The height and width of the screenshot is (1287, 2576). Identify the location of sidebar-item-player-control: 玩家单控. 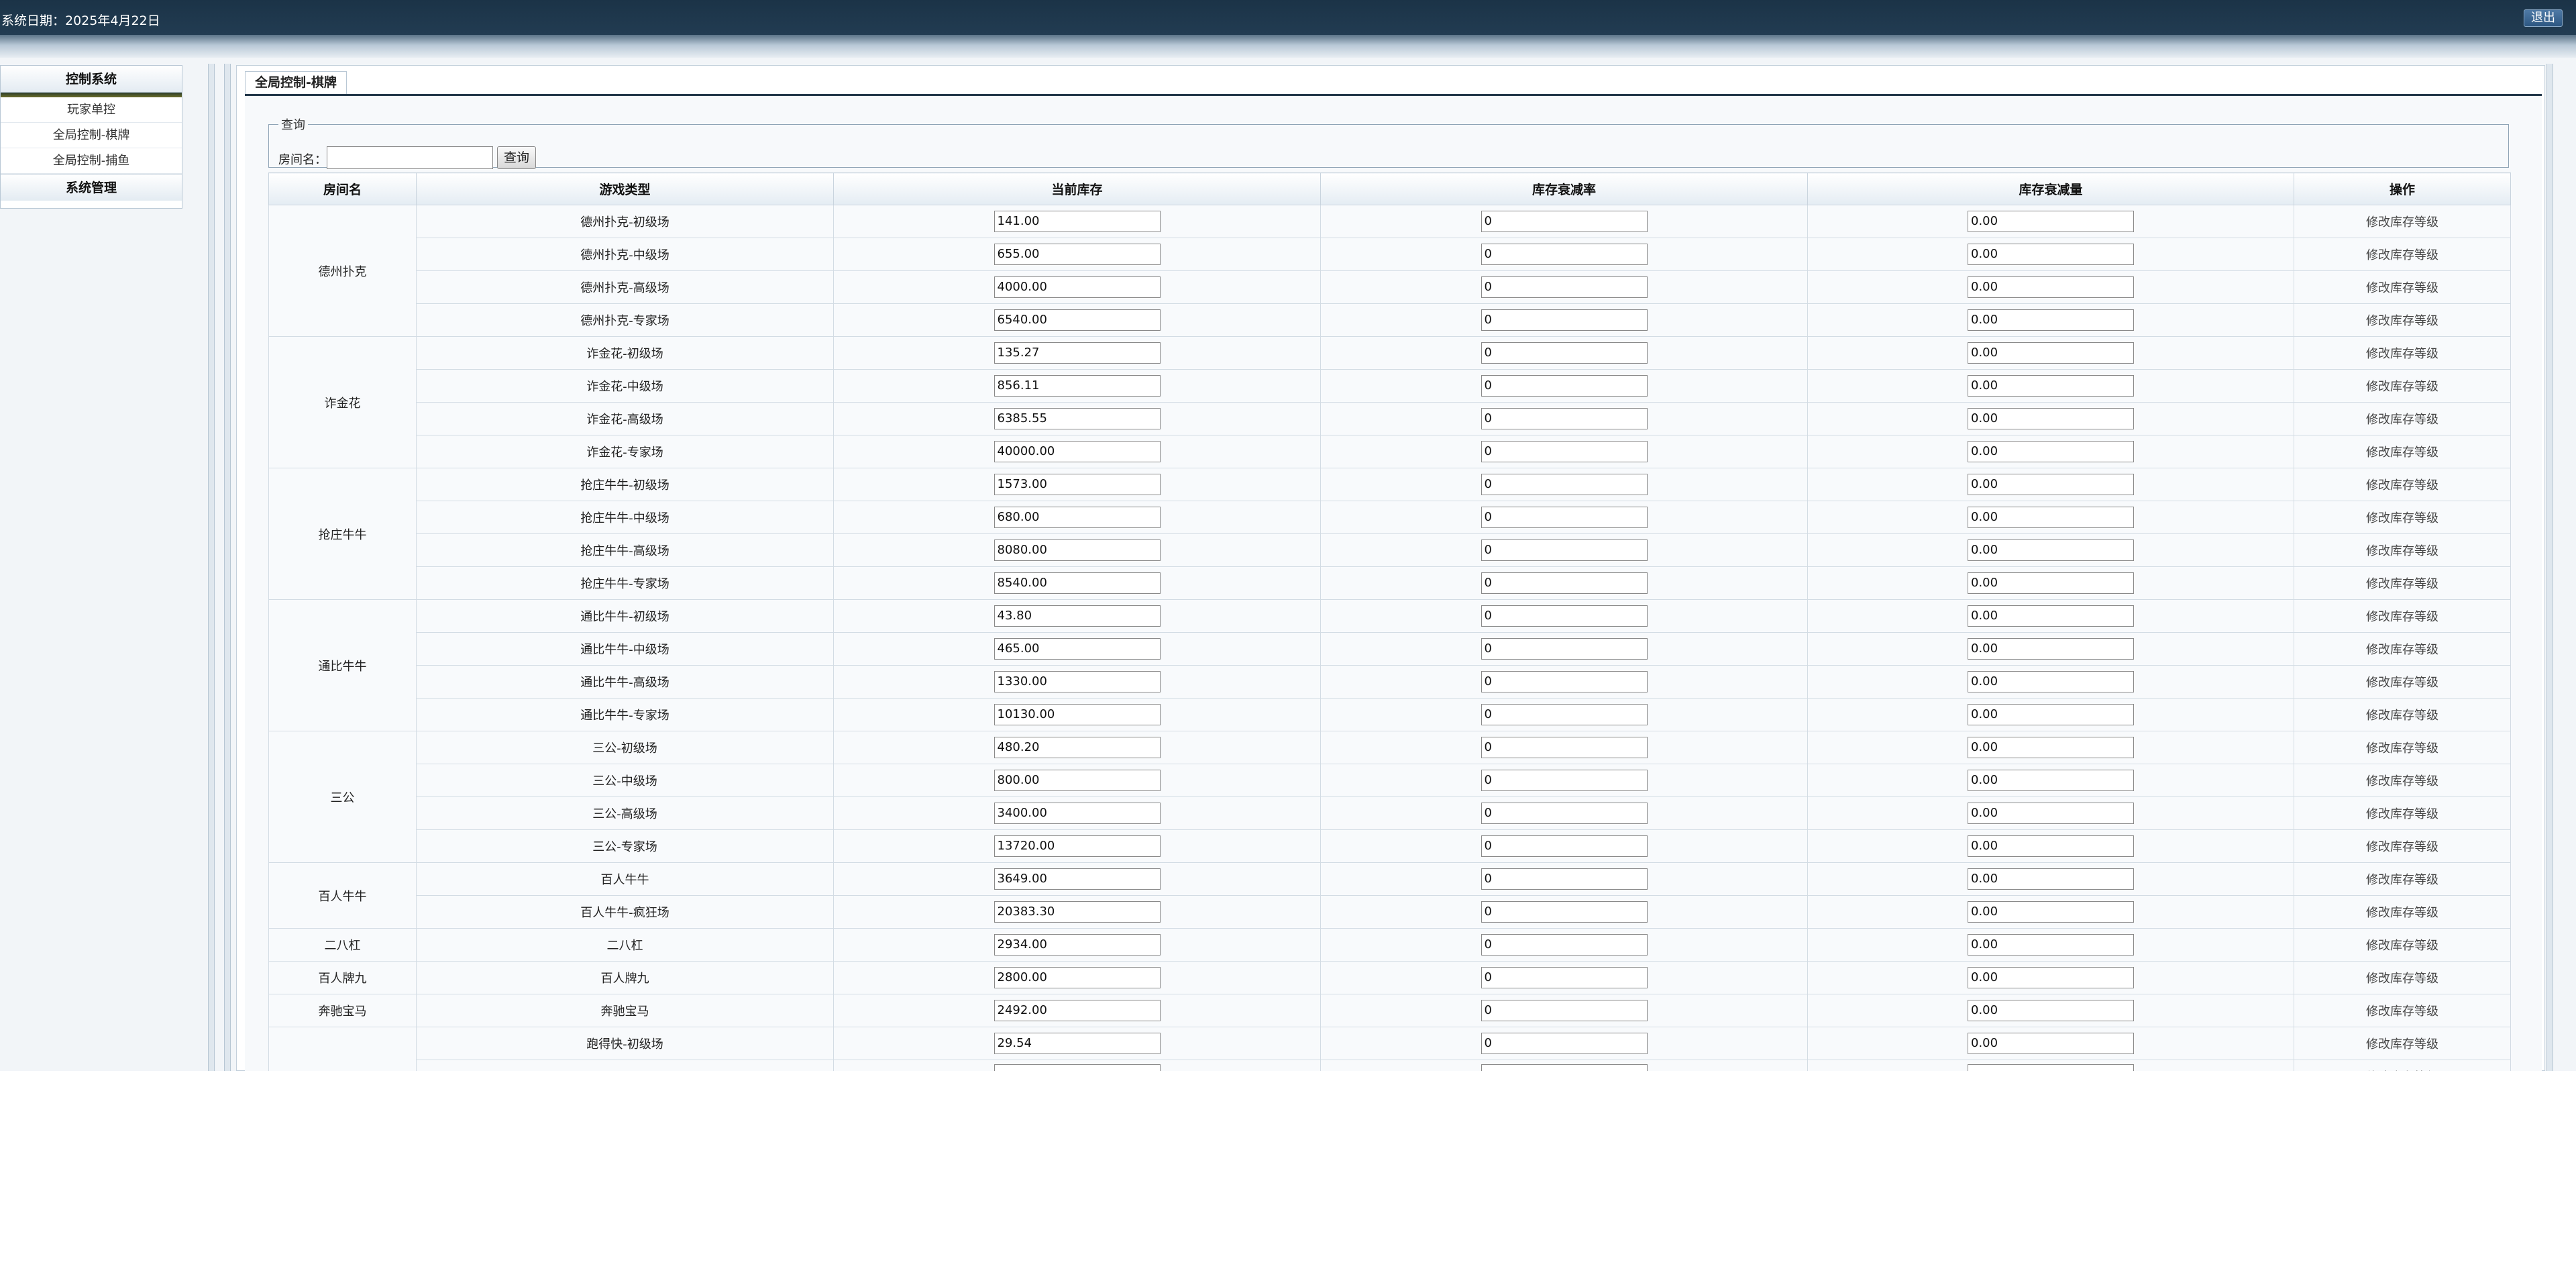
(91, 110).